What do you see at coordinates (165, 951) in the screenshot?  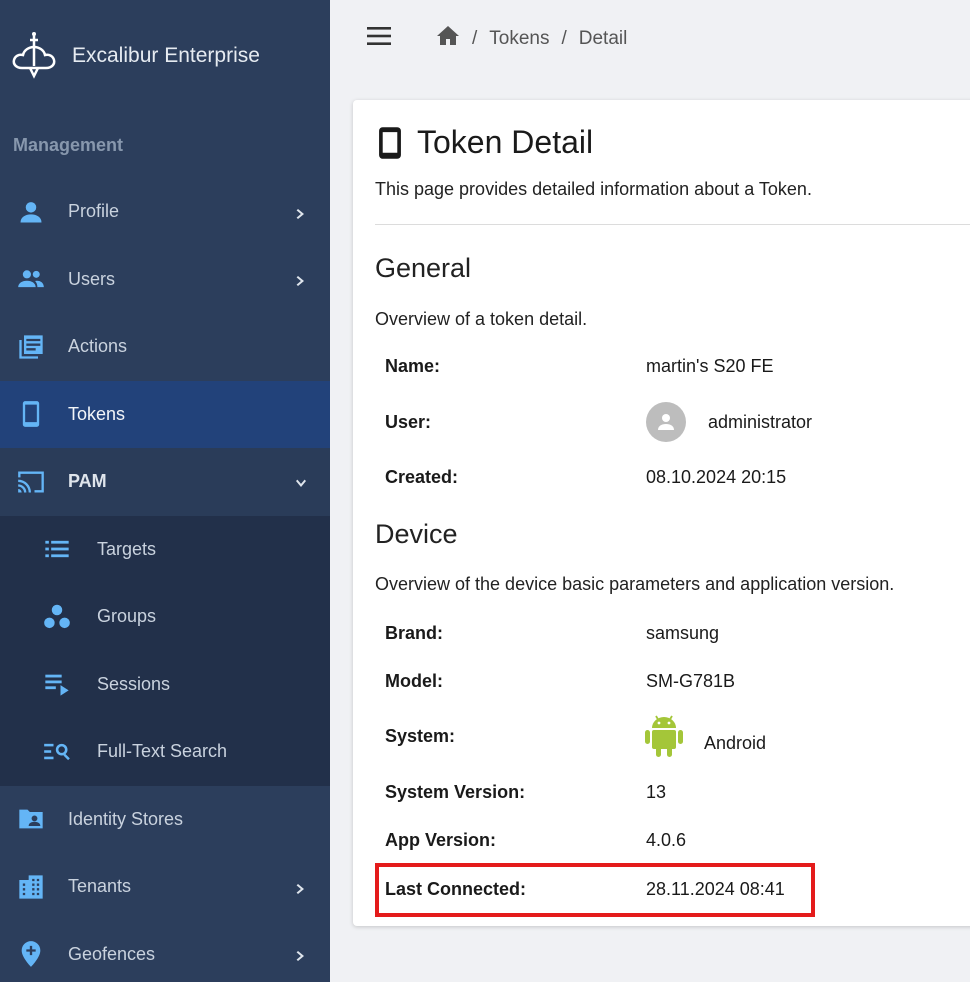 I see `sidebar-item-geofences: Geofences` at bounding box center [165, 951].